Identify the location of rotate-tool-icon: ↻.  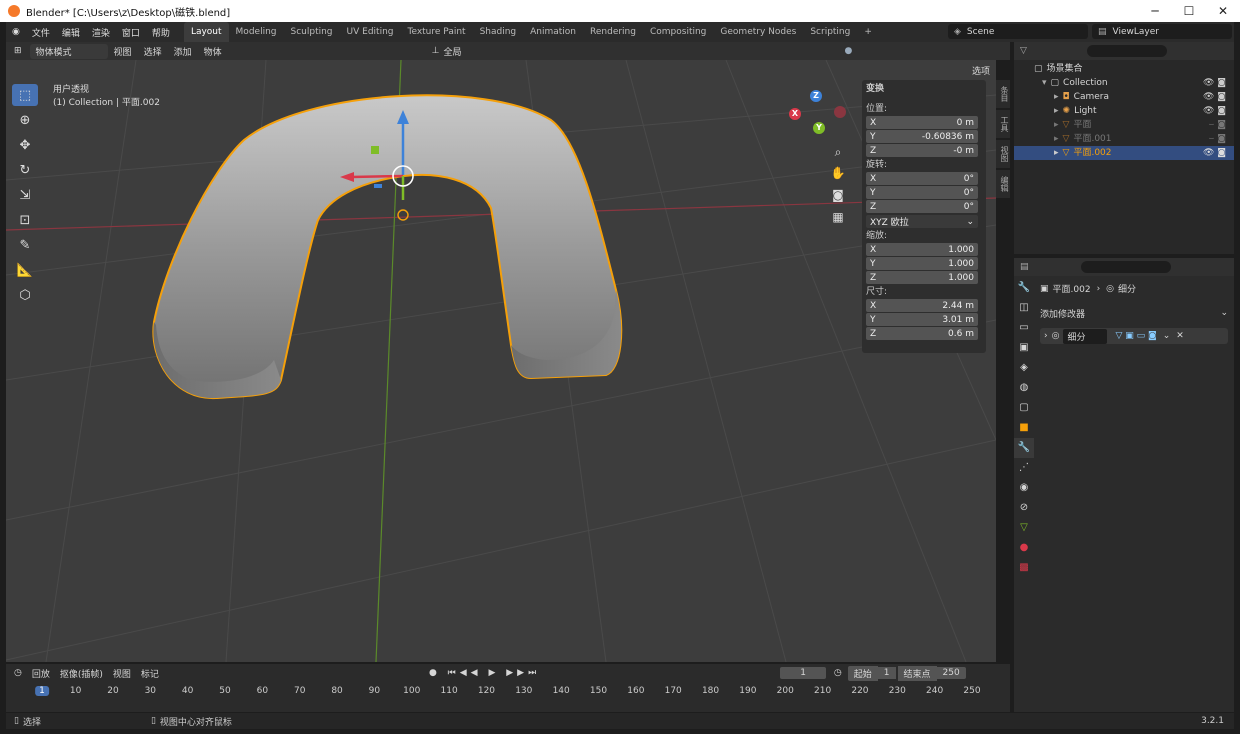
(25, 170).